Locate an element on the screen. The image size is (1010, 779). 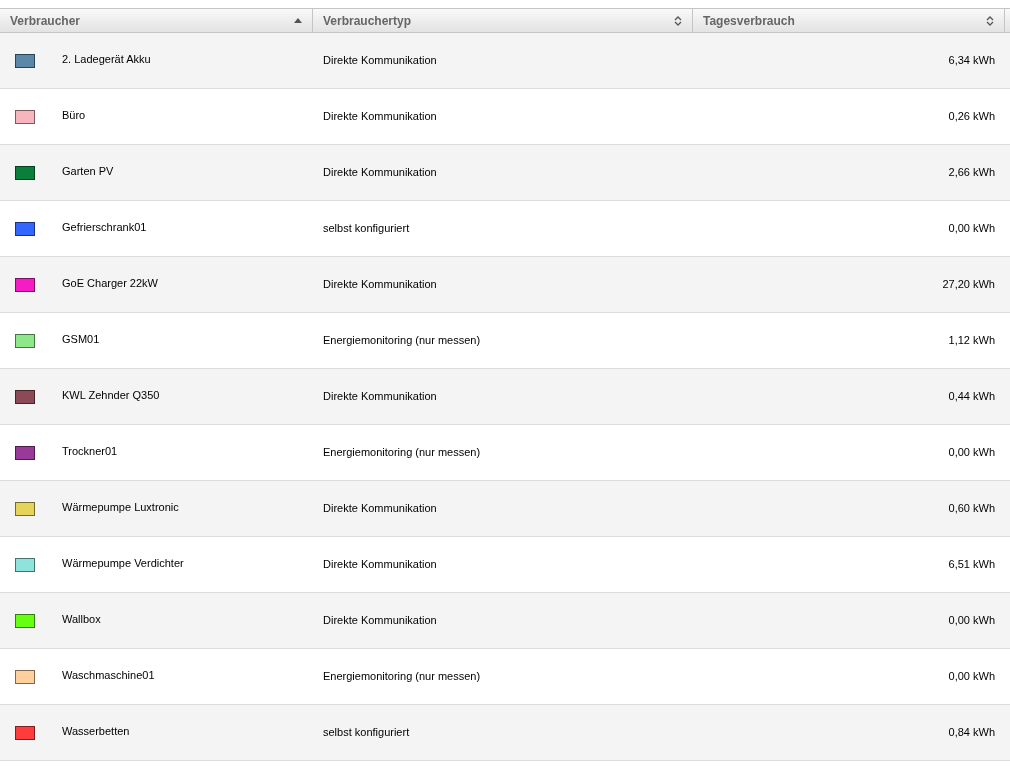
column-header: Verbrauchertyp is located at coordinates (503, 20).